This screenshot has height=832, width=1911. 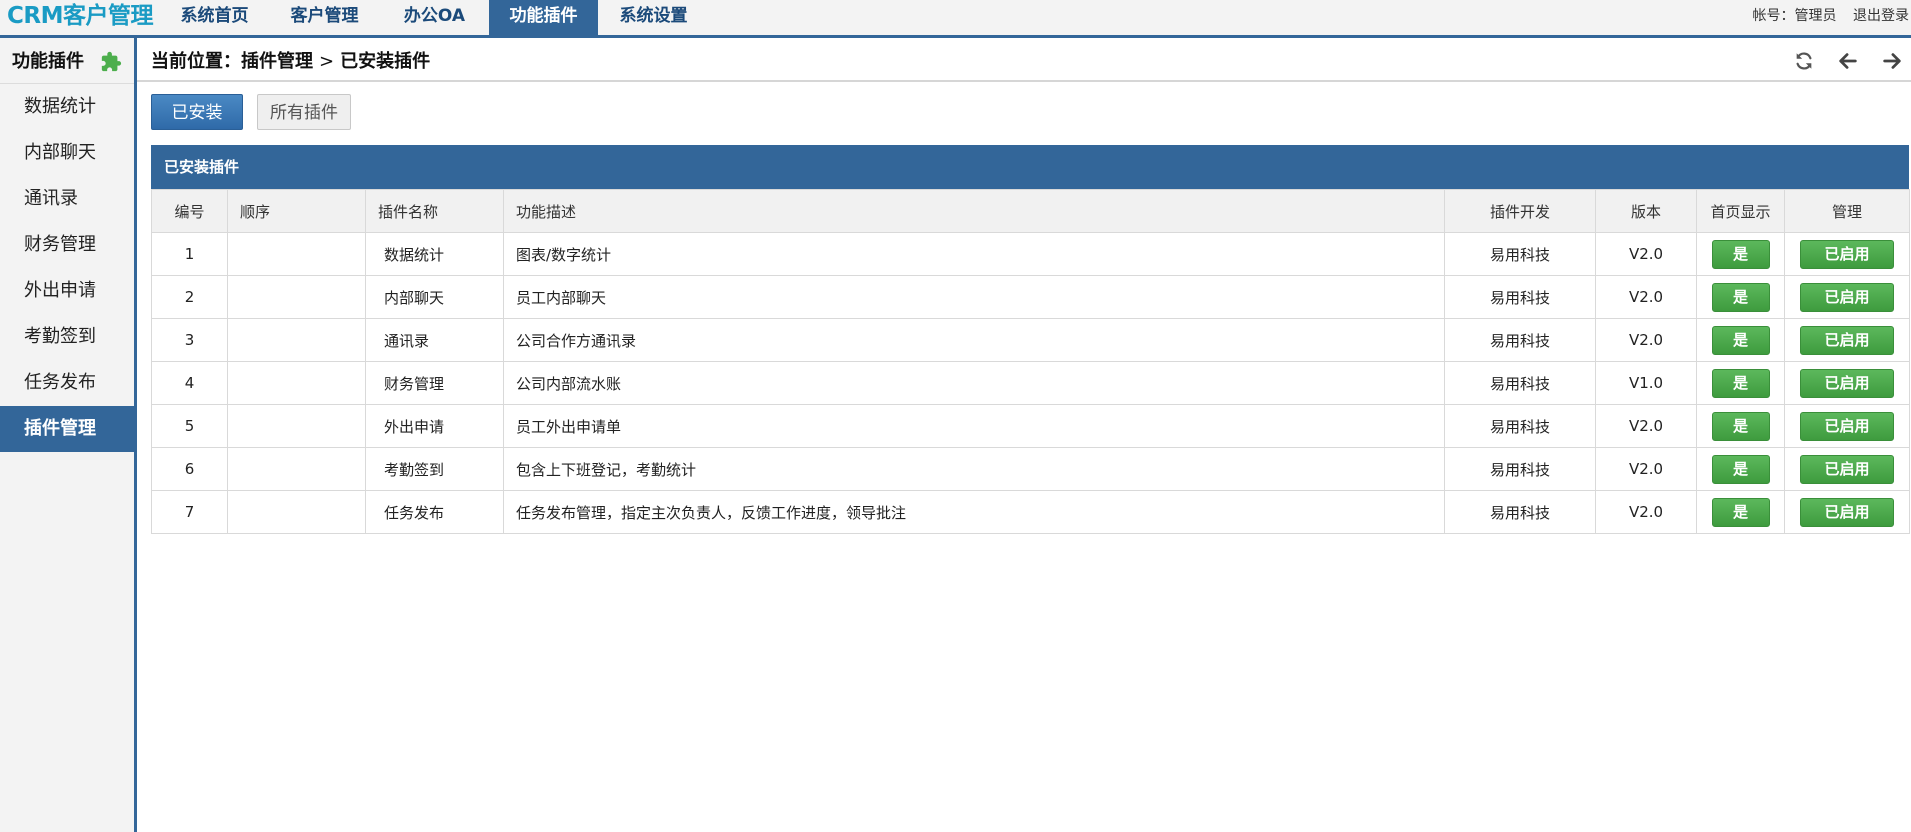 I want to click on sidebar-item-finance: 财务管理, so click(x=67, y=245).